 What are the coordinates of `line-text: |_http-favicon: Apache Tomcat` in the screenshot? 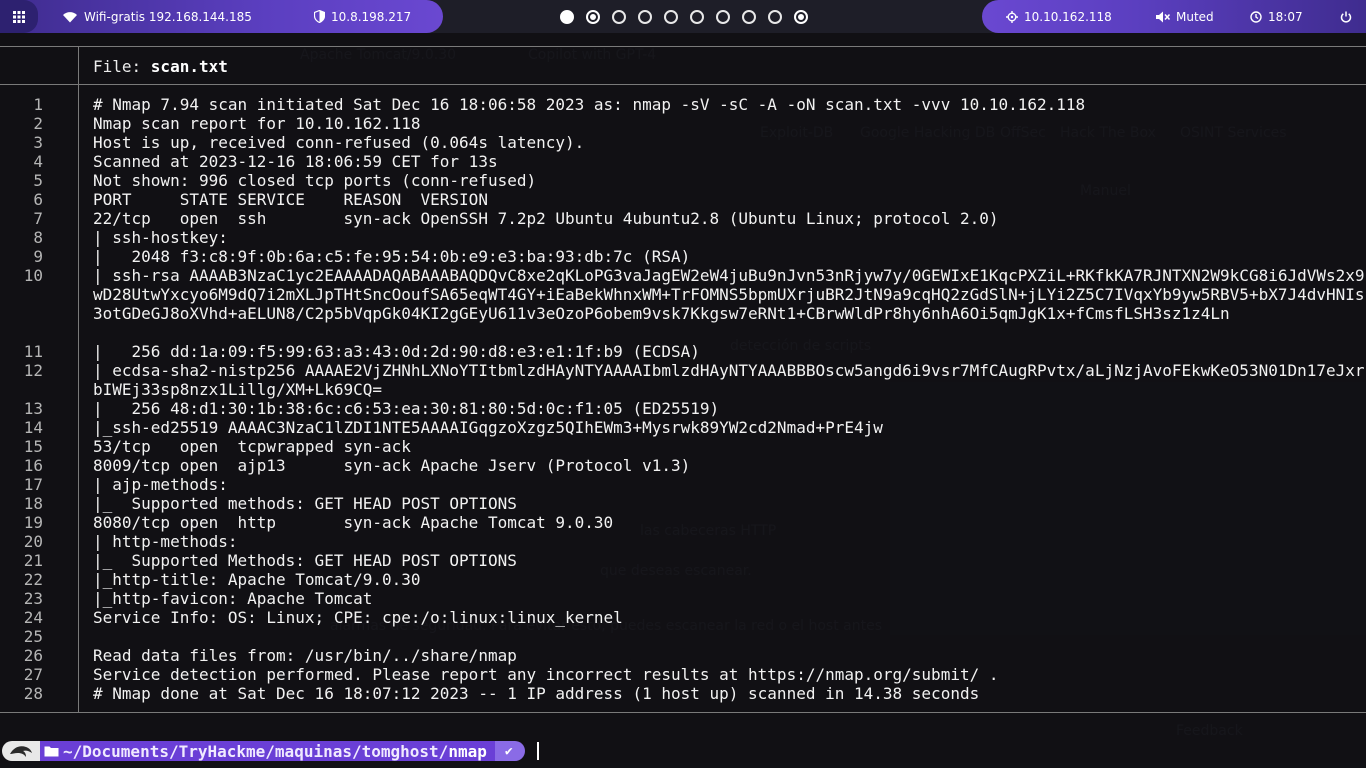 It's located at (233, 598).